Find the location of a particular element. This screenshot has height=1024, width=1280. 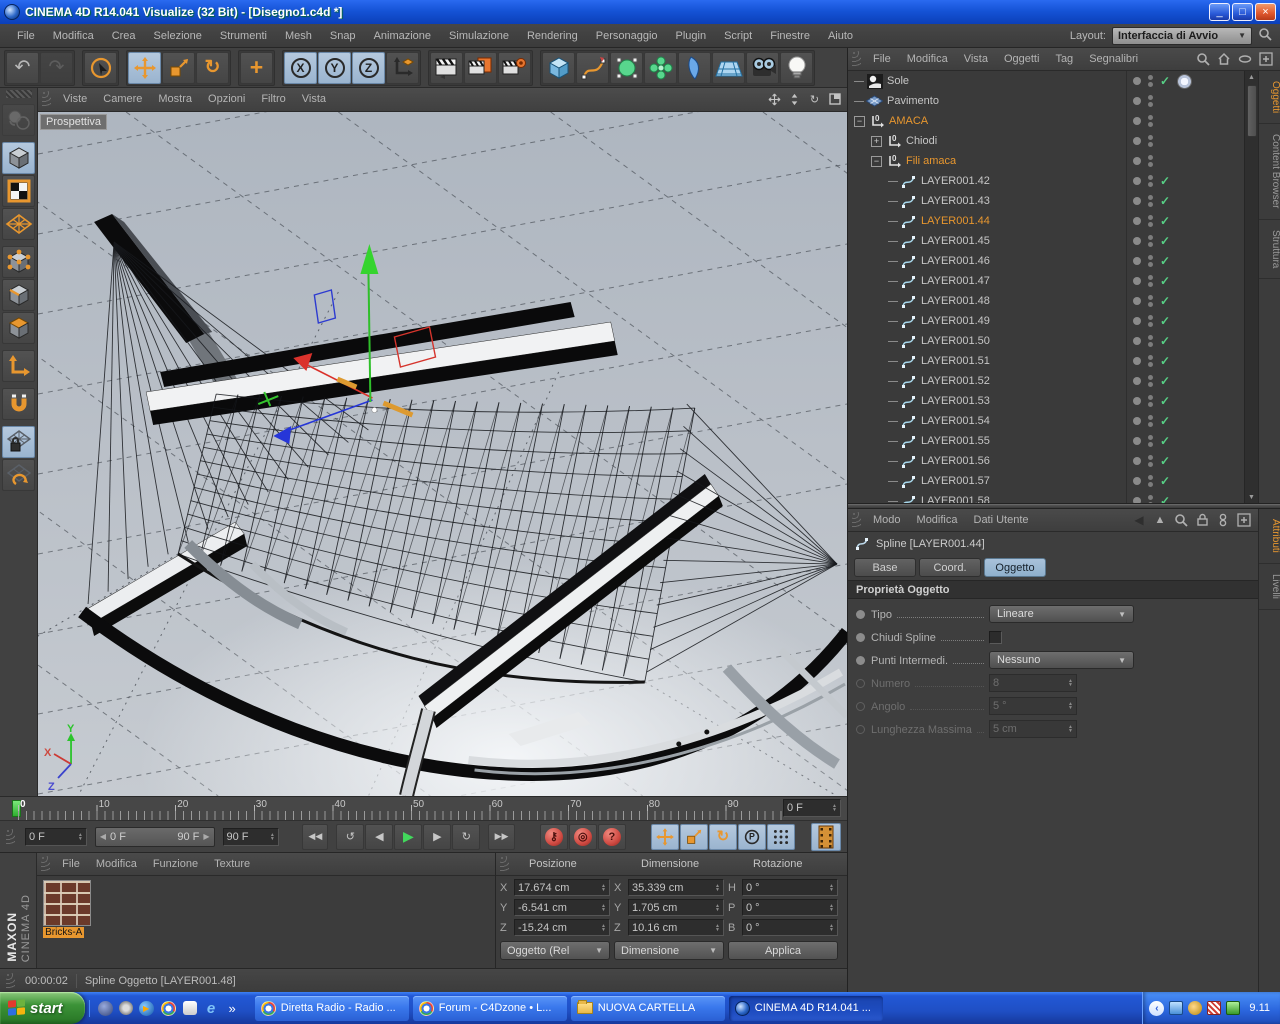

timeline-ruler: 0 10 20 30 40 50 60 70 80 90 0 F ▲ ▼ is located at coordinates (423, 808).